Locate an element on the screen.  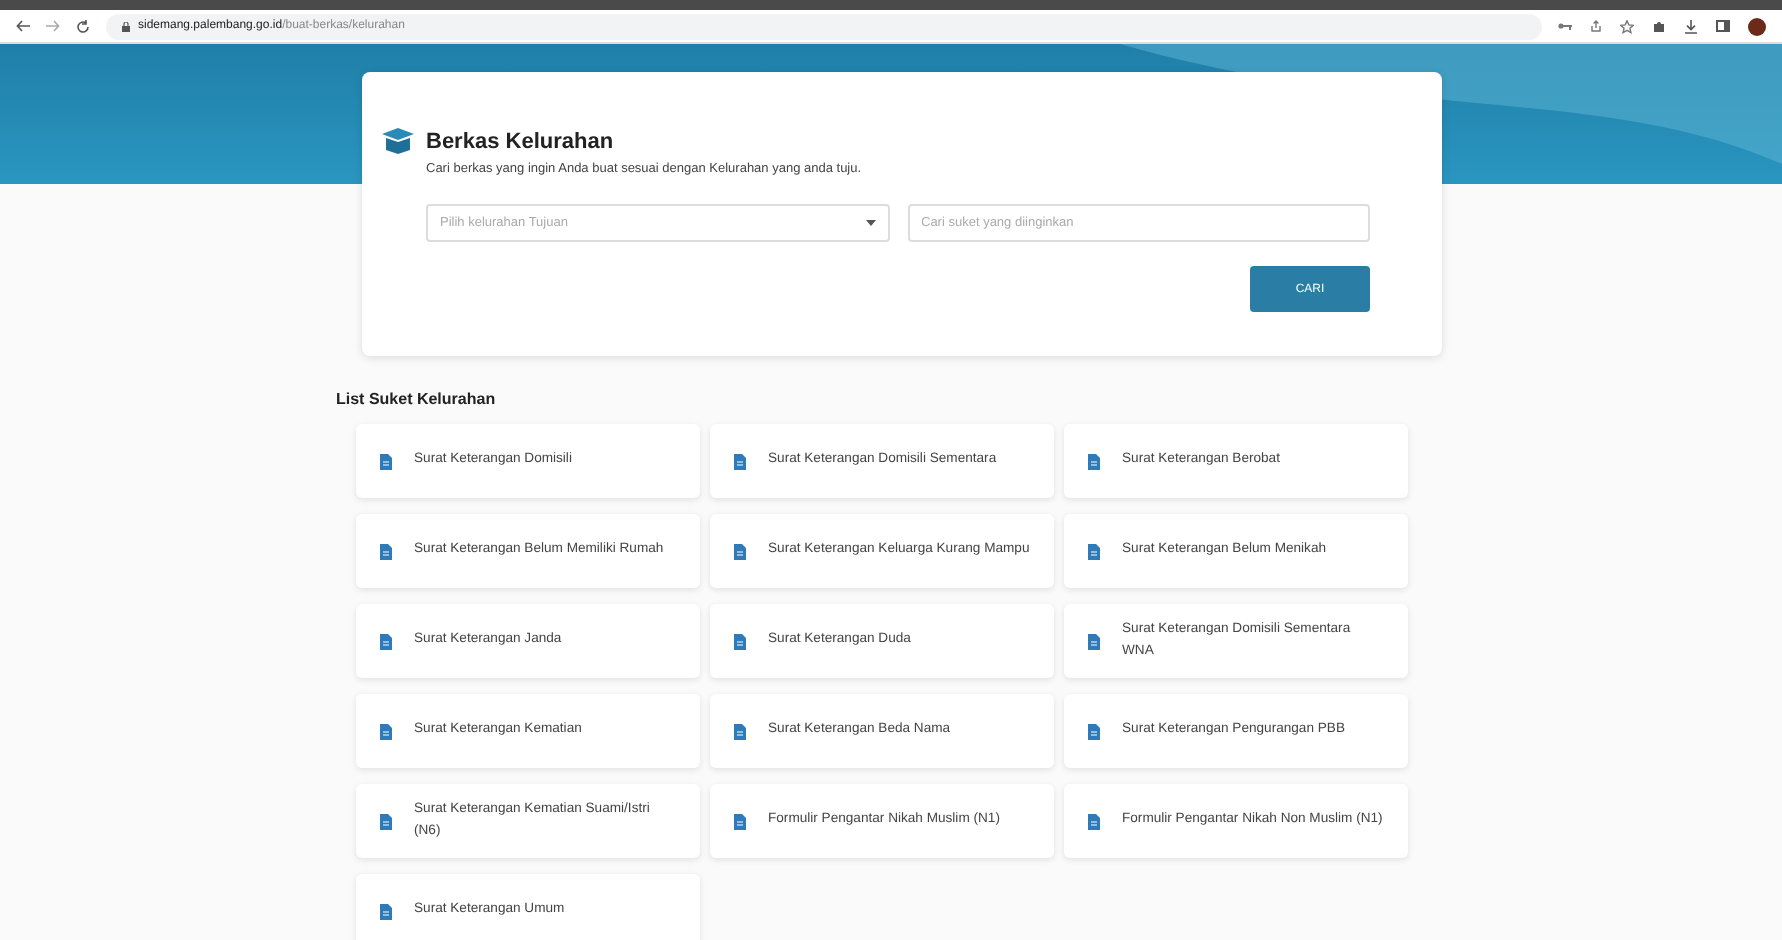
page-title: Berkas Kelurahan is located at coordinates (520, 141).